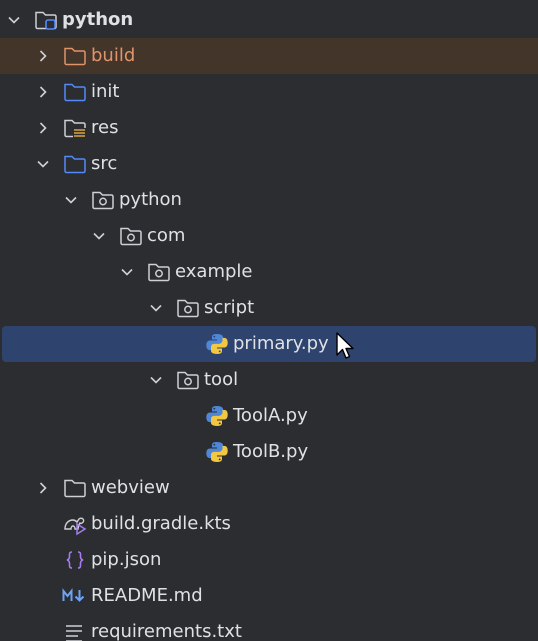  Describe the element at coordinates (269, 92) in the screenshot. I see `tree-row-init: init` at that location.